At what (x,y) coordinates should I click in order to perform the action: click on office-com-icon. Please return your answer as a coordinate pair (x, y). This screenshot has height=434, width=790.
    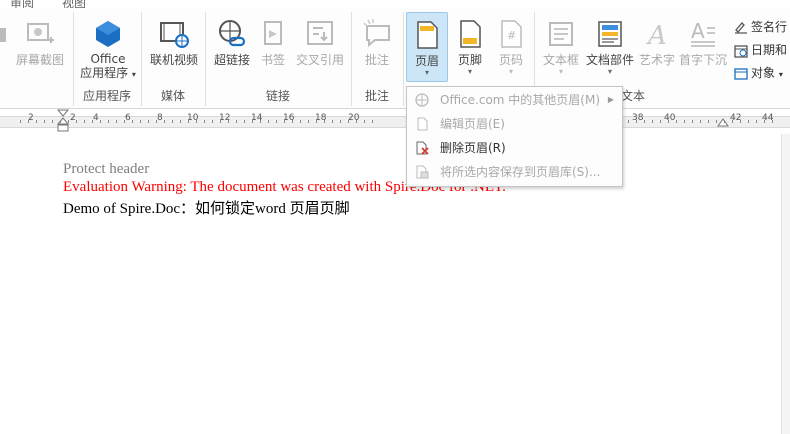
    Looking at the image, I should click on (422, 100).